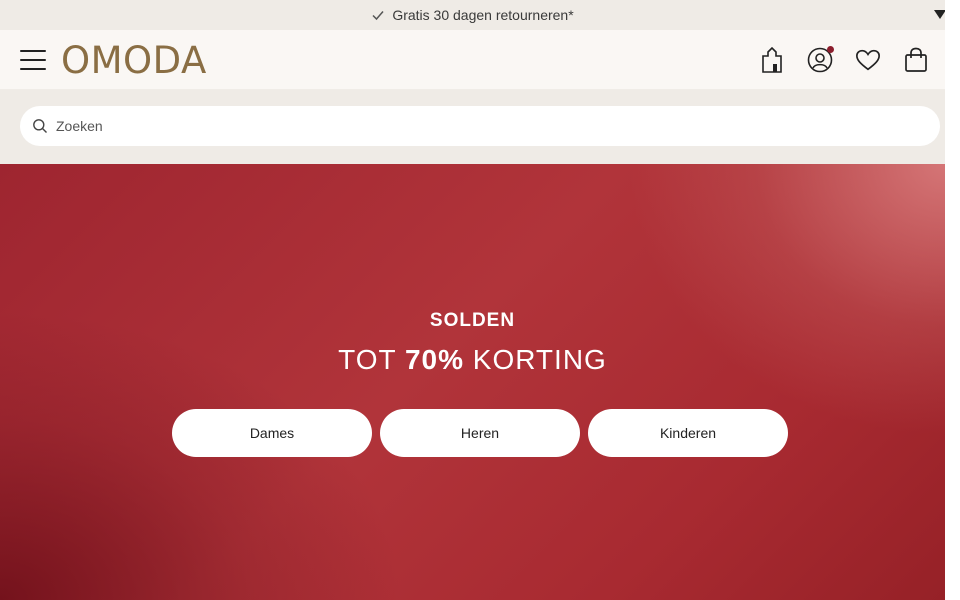  I want to click on shopping-bag-icon, so click(916, 60).